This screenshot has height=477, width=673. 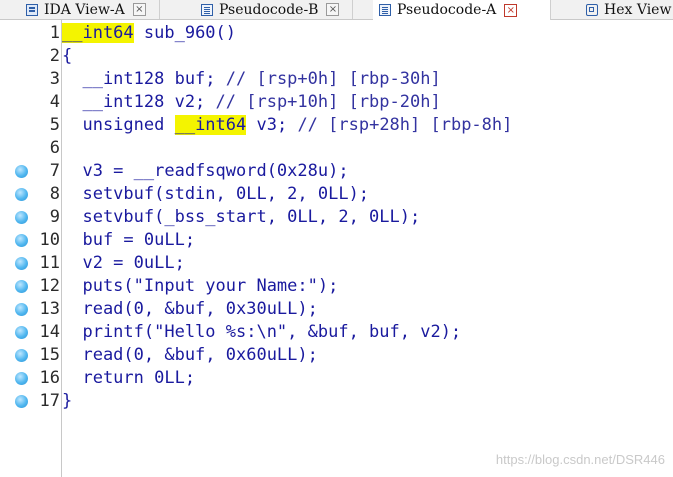 I want to click on line-number: 15, so click(x=49, y=355).